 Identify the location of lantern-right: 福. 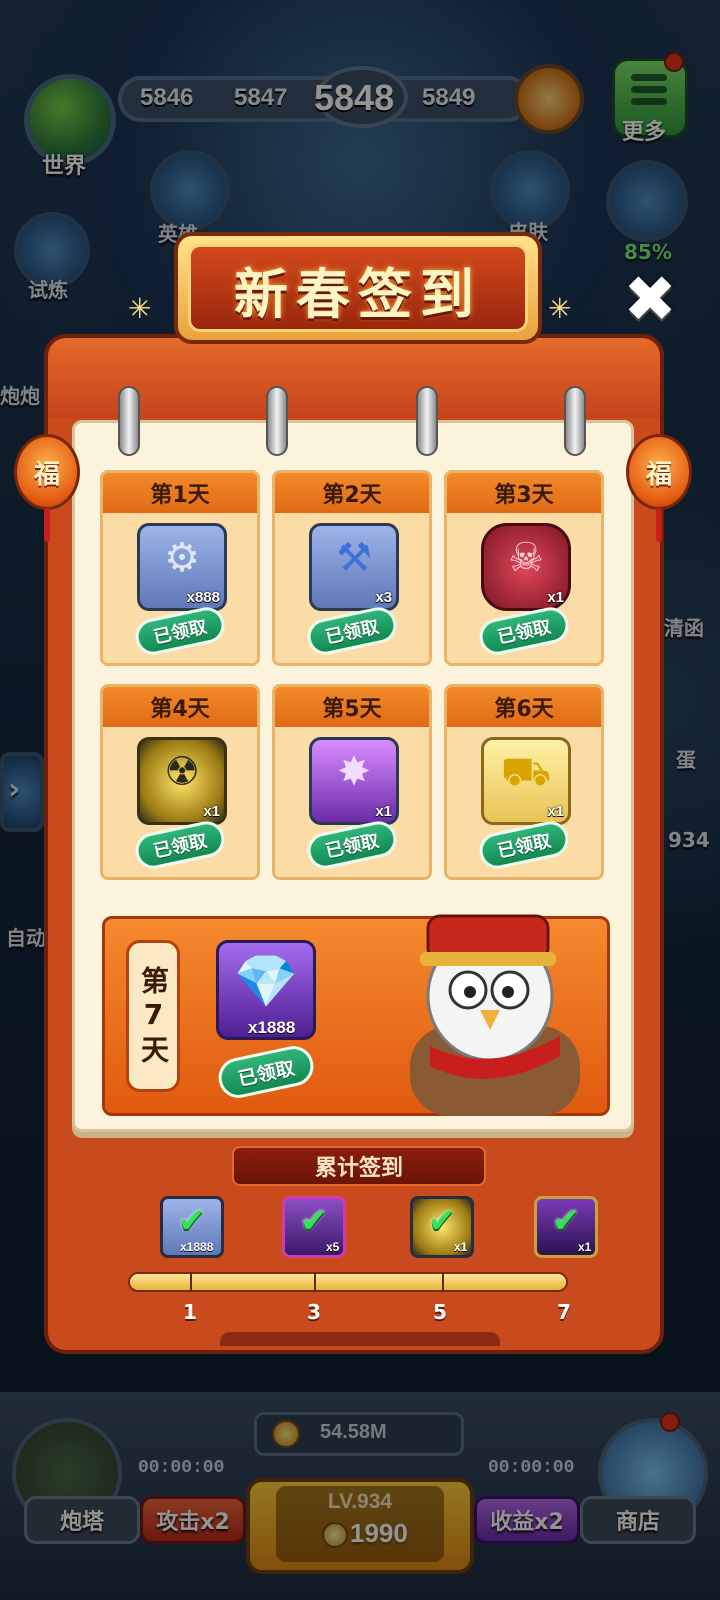
(659, 472).